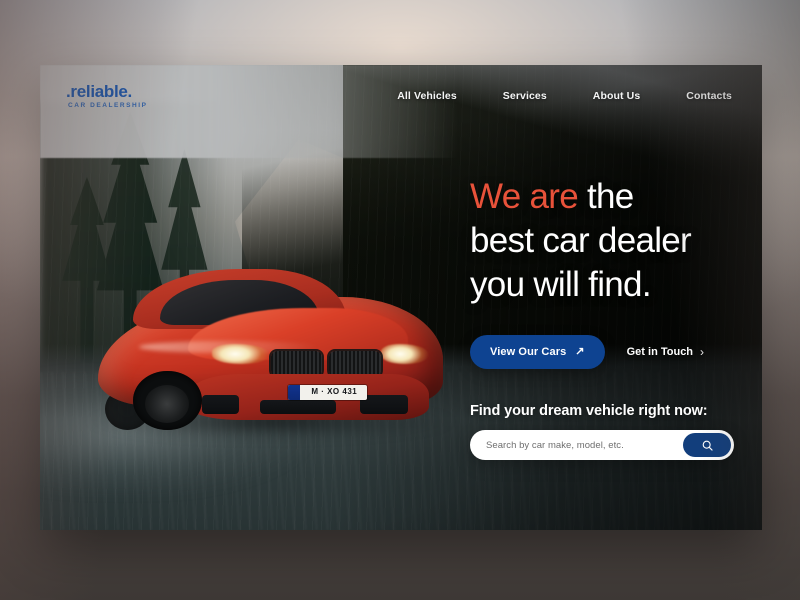 This screenshot has width=800, height=600. I want to click on car-license-plate: M · XO 431, so click(327, 392).